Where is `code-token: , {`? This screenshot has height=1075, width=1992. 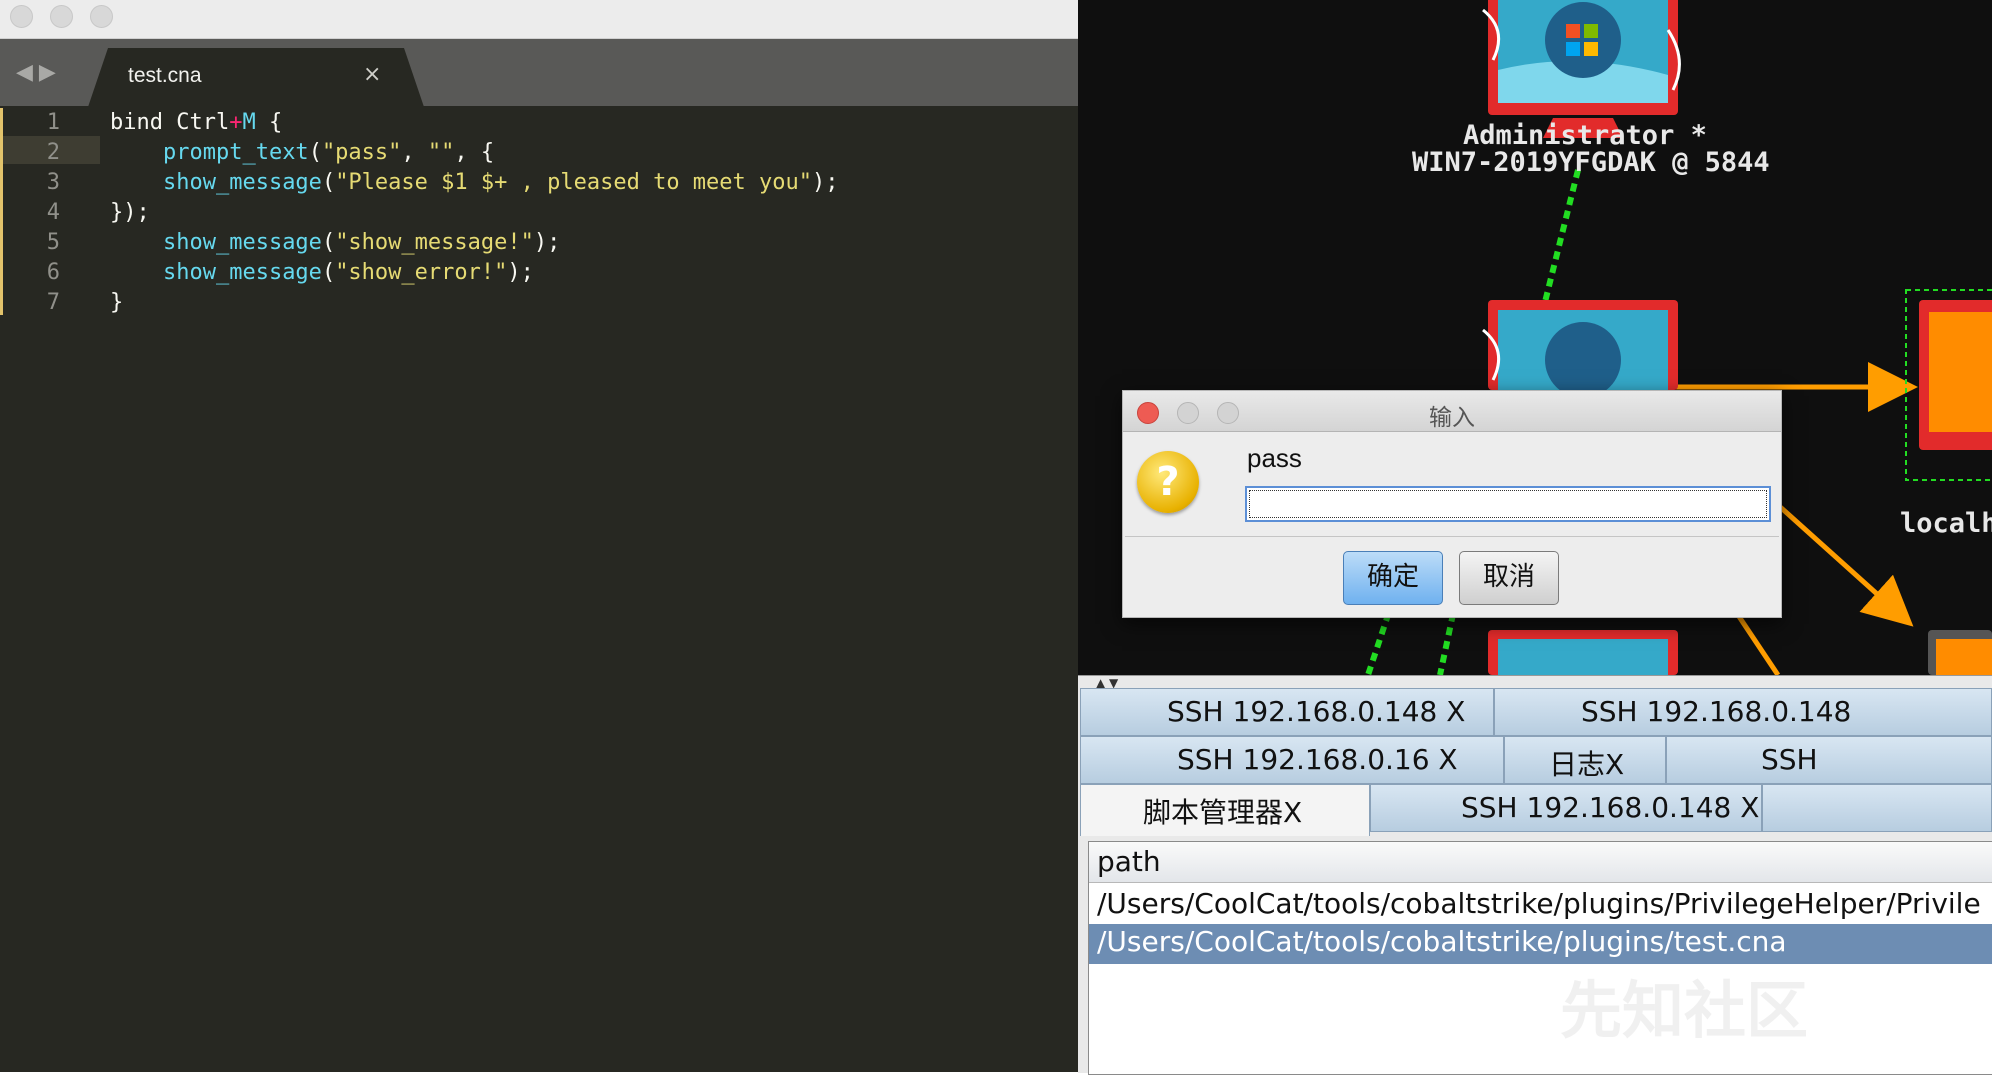
code-token: , { is located at coordinates (474, 152).